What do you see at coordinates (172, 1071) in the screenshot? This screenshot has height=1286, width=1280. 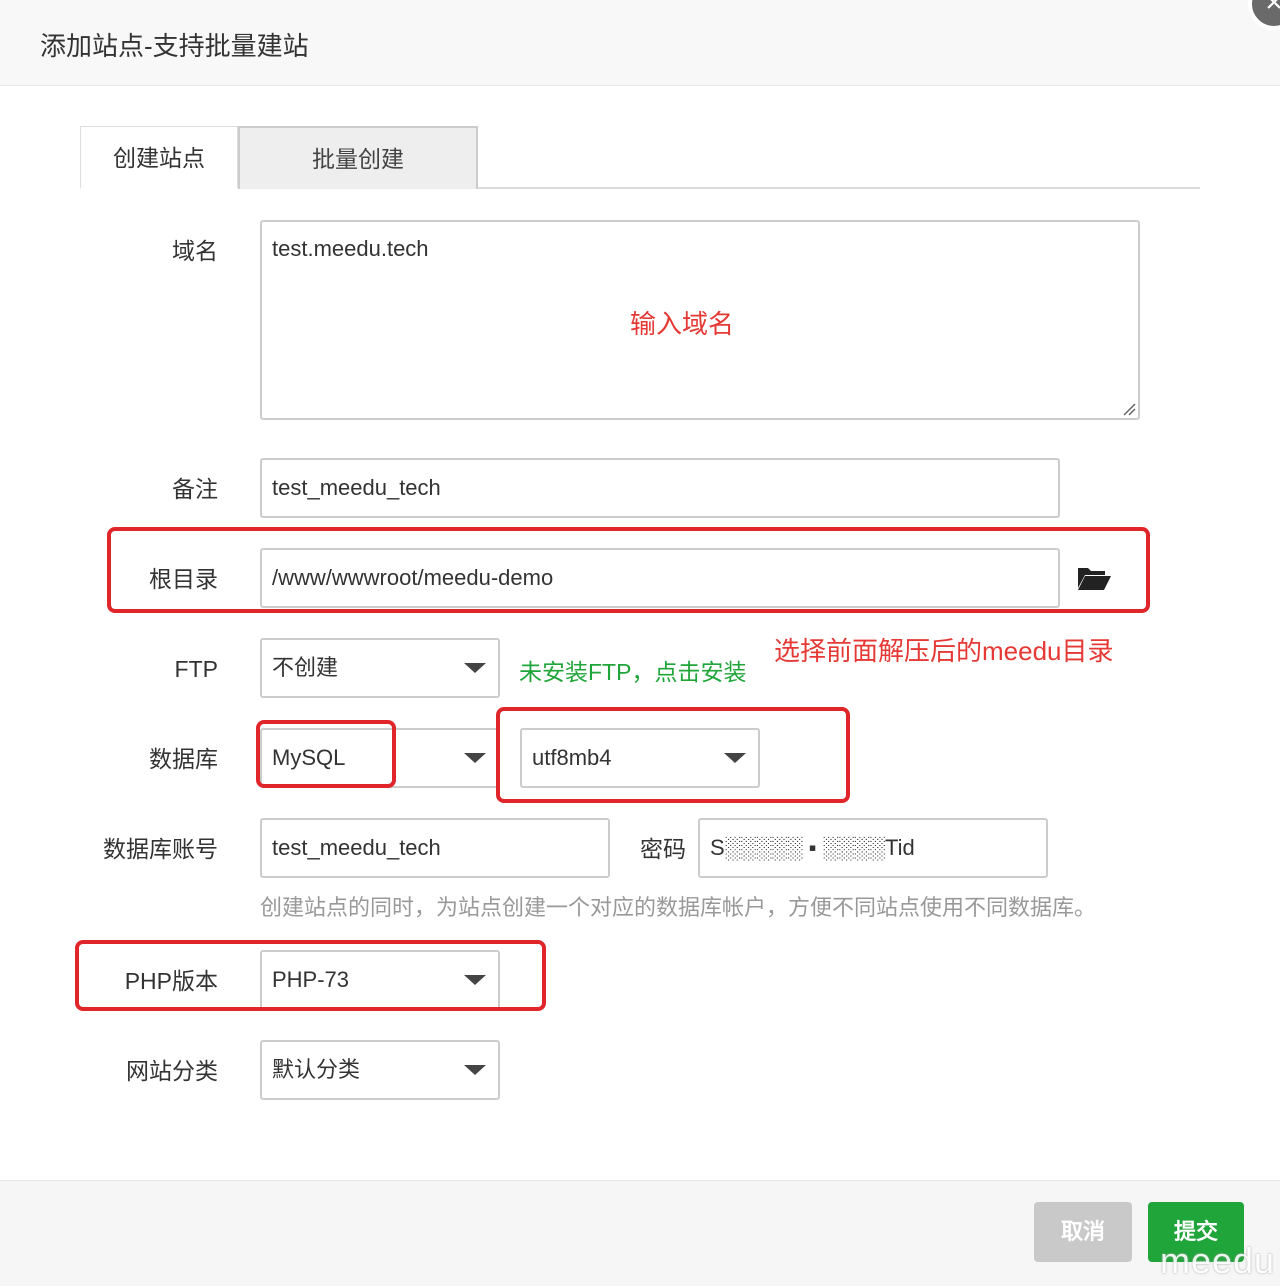 I see `category-label: 网站分类` at bounding box center [172, 1071].